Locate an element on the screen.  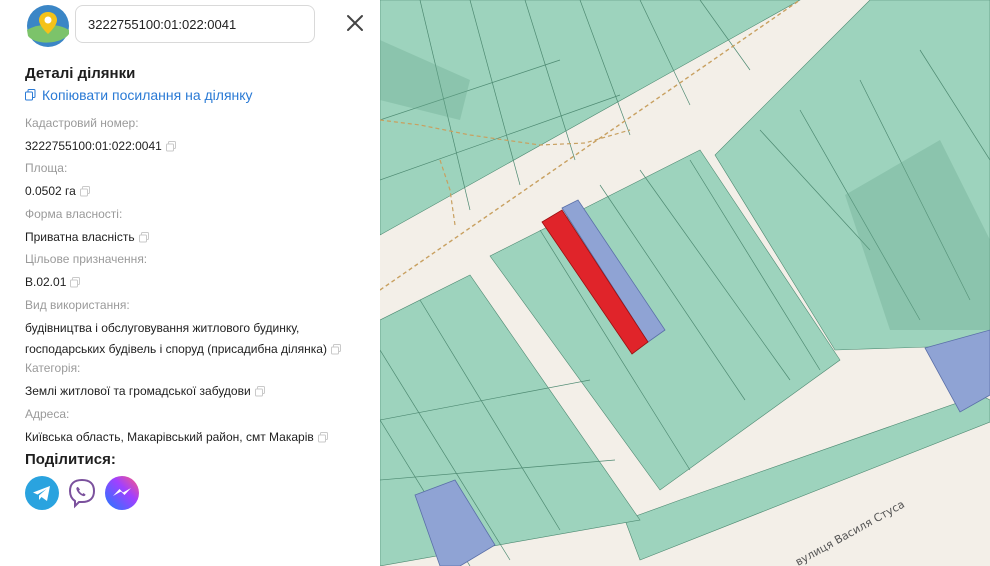
field-label: Цільове призначення: is located at coordinates (86, 259).